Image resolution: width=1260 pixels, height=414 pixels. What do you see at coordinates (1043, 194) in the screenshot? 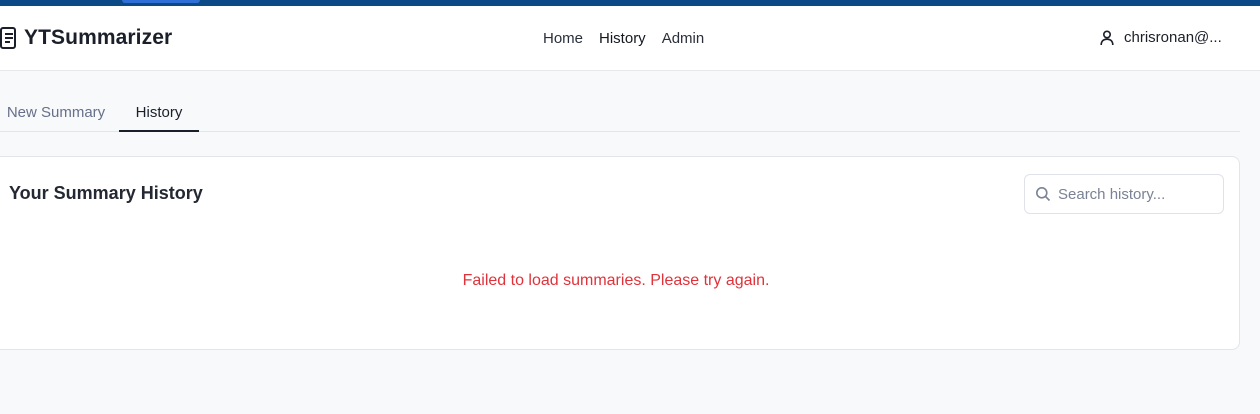
I see `search-icon` at bounding box center [1043, 194].